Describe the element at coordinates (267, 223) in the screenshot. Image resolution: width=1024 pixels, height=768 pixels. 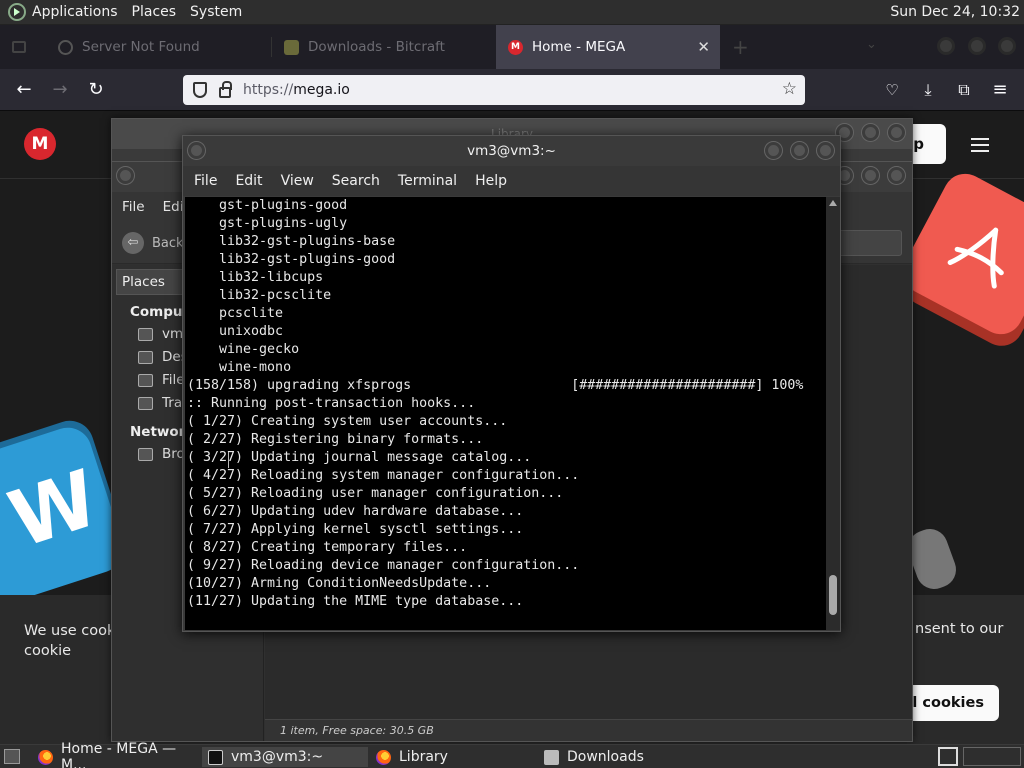
I see `terminal-line: gst-plugins-ugly` at that location.